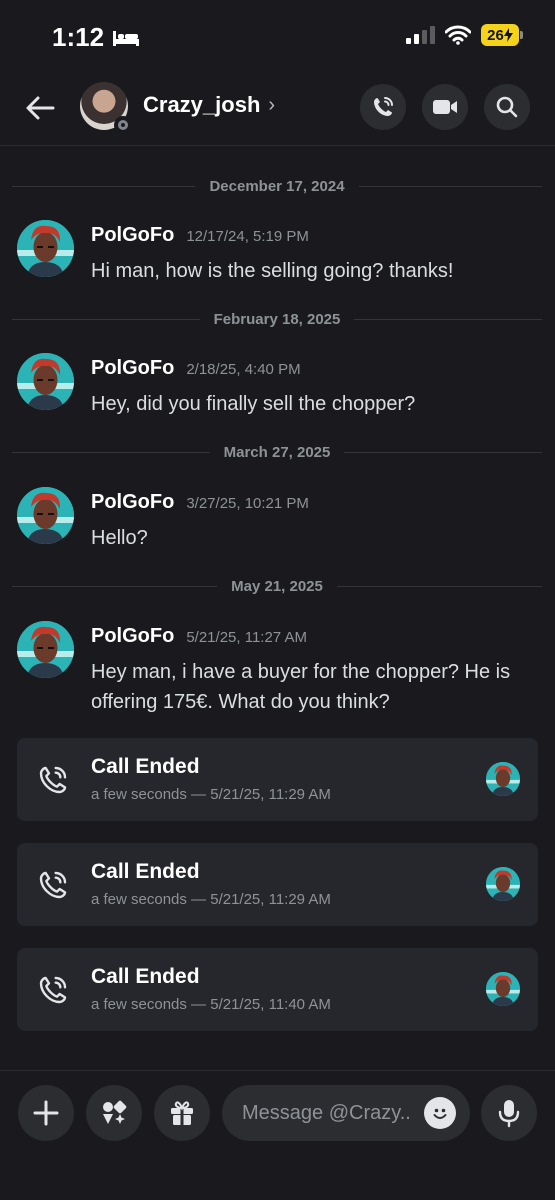 The width and height of the screenshot is (555, 1200). Describe the element at coordinates (279, 522) in the screenshot. I see `message-item: PolGoFo 3/27/25, 10:21 PM Hello?` at that location.